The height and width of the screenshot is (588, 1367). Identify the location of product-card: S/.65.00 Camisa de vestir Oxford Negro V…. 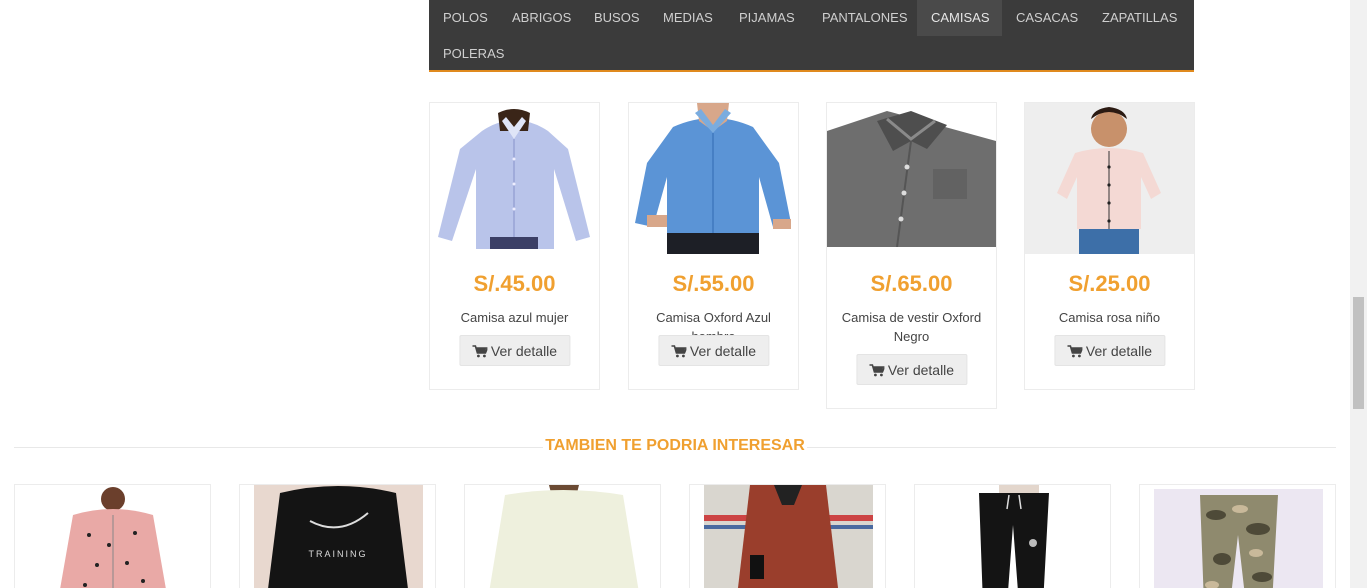
(911, 255).